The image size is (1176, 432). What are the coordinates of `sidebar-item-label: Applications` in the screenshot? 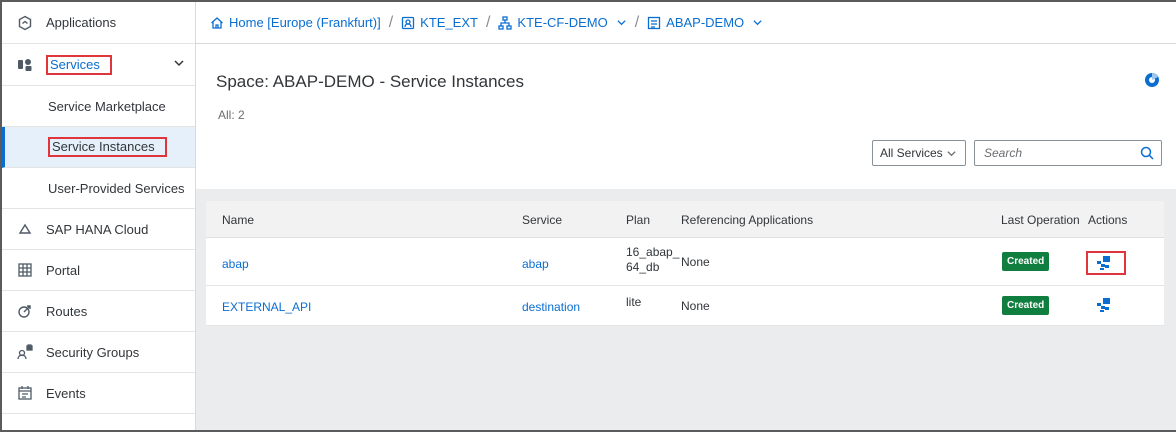 It's located at (81, 22).